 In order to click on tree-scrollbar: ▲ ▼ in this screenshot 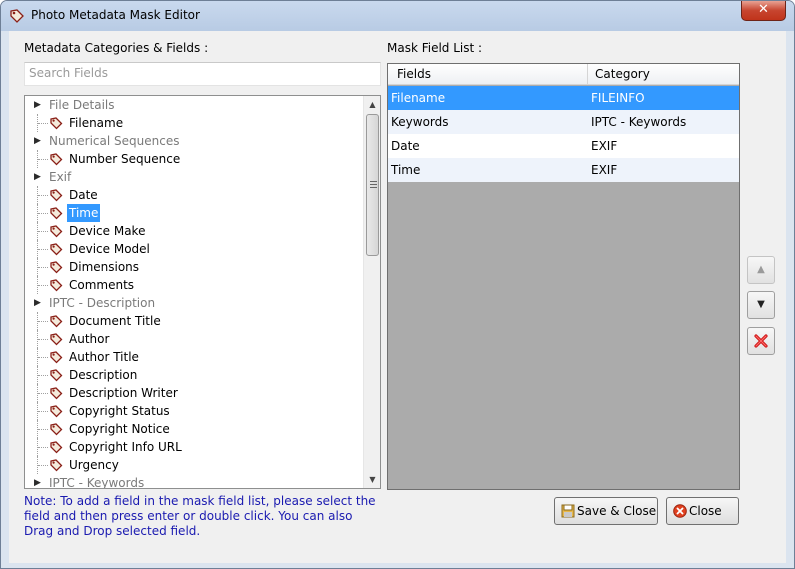, I will do `click(371, 292)`.